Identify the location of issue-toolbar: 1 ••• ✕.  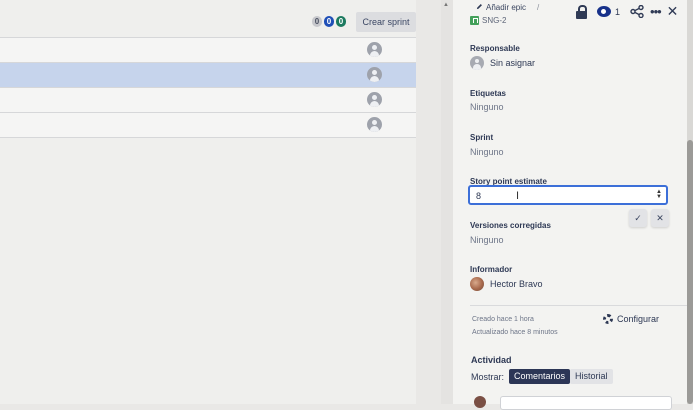
(627, 11).